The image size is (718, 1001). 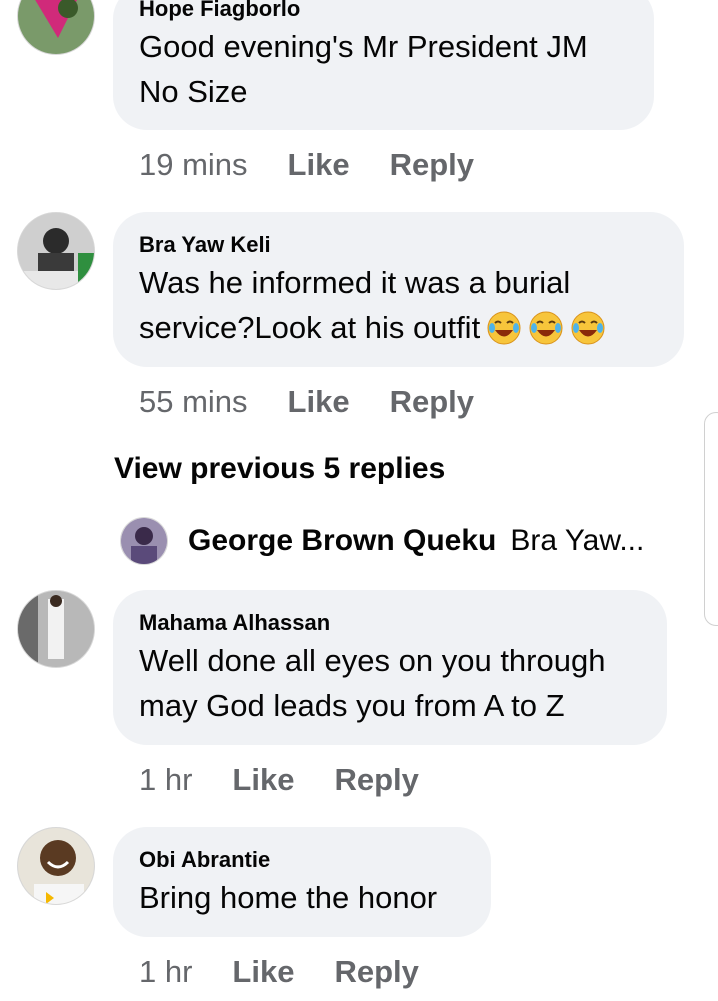 I want to click on comment-text-line: service?Look at his outfit, so click(x=398, y=327).